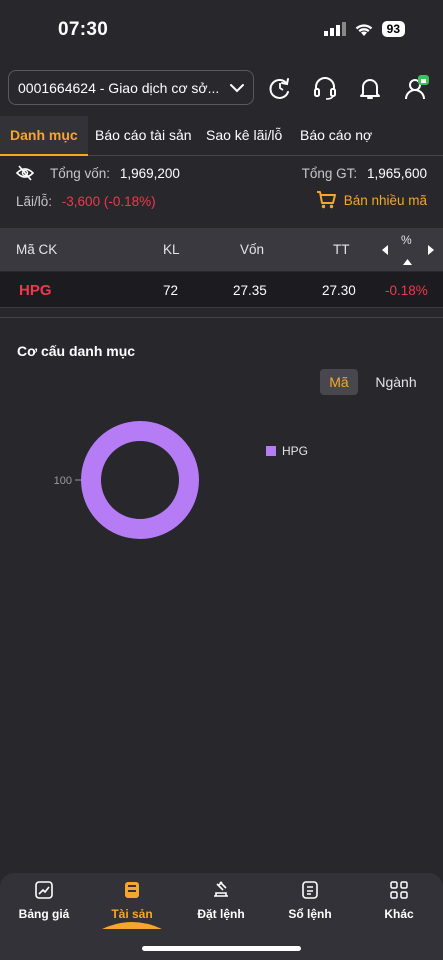 The width and height of the screenshot is (443, 960). What do you see at coordinates (221, 914) in the screenshot?
I see `nav-label: Đặt lệnh` at bounding box center [221, 914].